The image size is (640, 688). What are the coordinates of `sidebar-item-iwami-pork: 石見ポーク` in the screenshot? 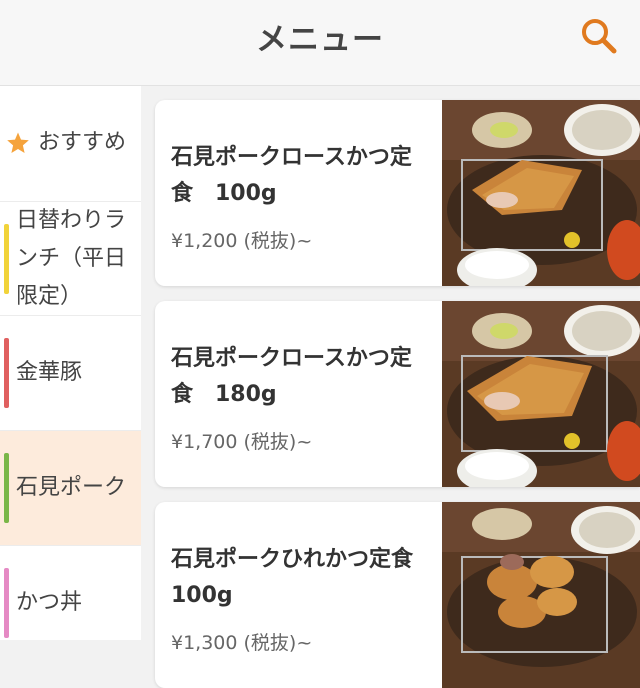 It's located at (70, 488).